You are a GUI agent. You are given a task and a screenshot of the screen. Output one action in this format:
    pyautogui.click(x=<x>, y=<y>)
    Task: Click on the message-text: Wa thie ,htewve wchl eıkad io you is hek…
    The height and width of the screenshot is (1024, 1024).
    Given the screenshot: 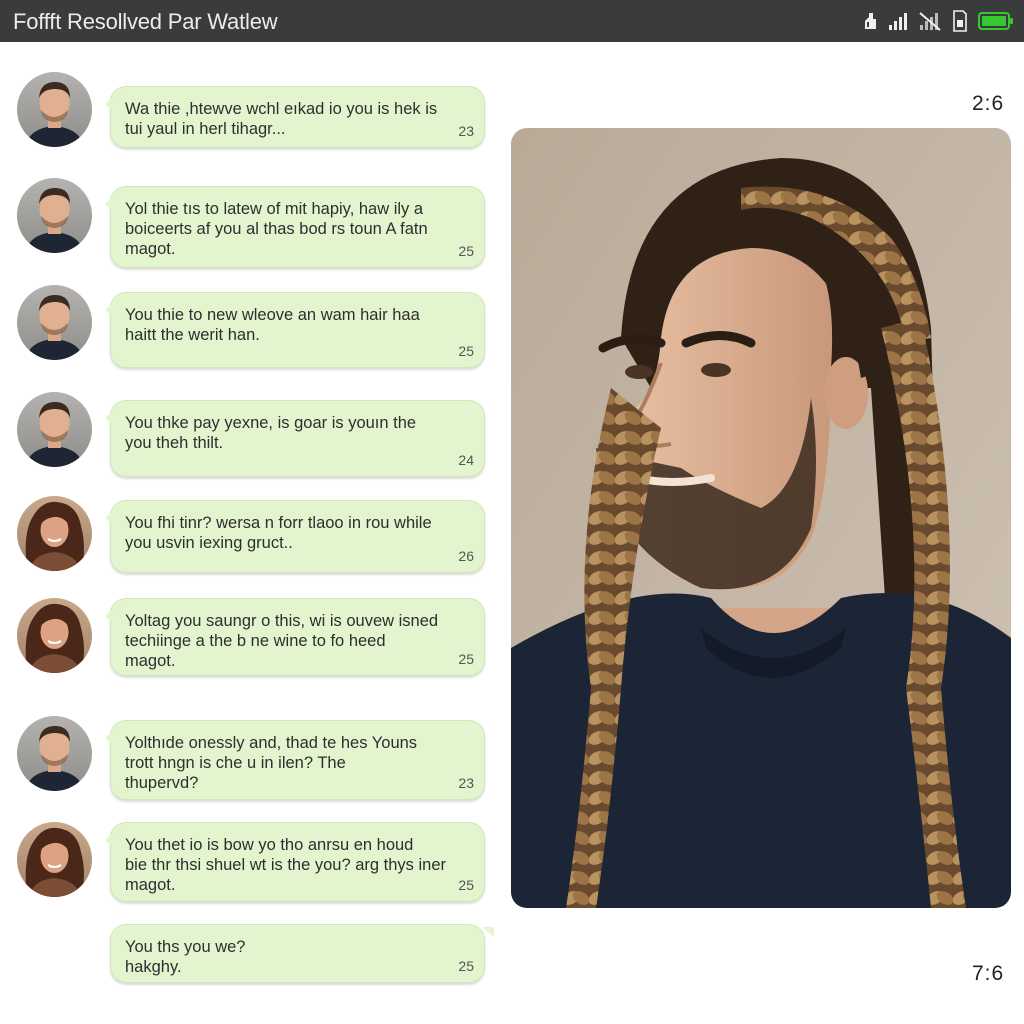 What is the action you would take?
    pyautogui.click(x=281, y=119)
    